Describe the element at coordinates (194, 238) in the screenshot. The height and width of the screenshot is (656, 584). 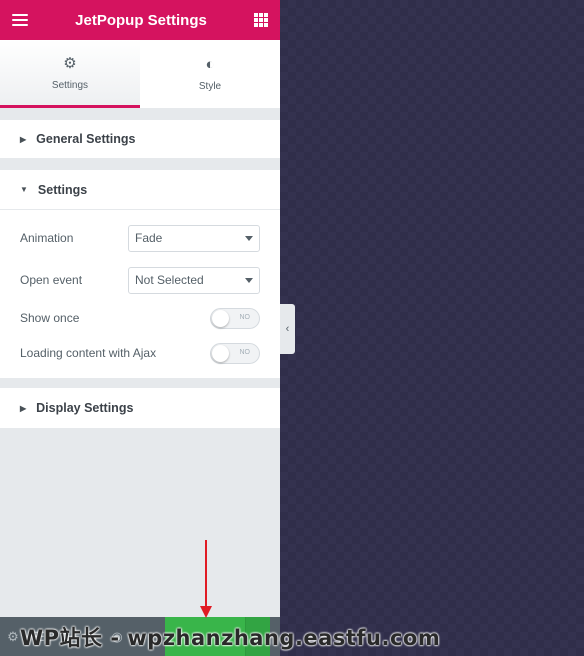
I see `animation-select: Fade` at that location.